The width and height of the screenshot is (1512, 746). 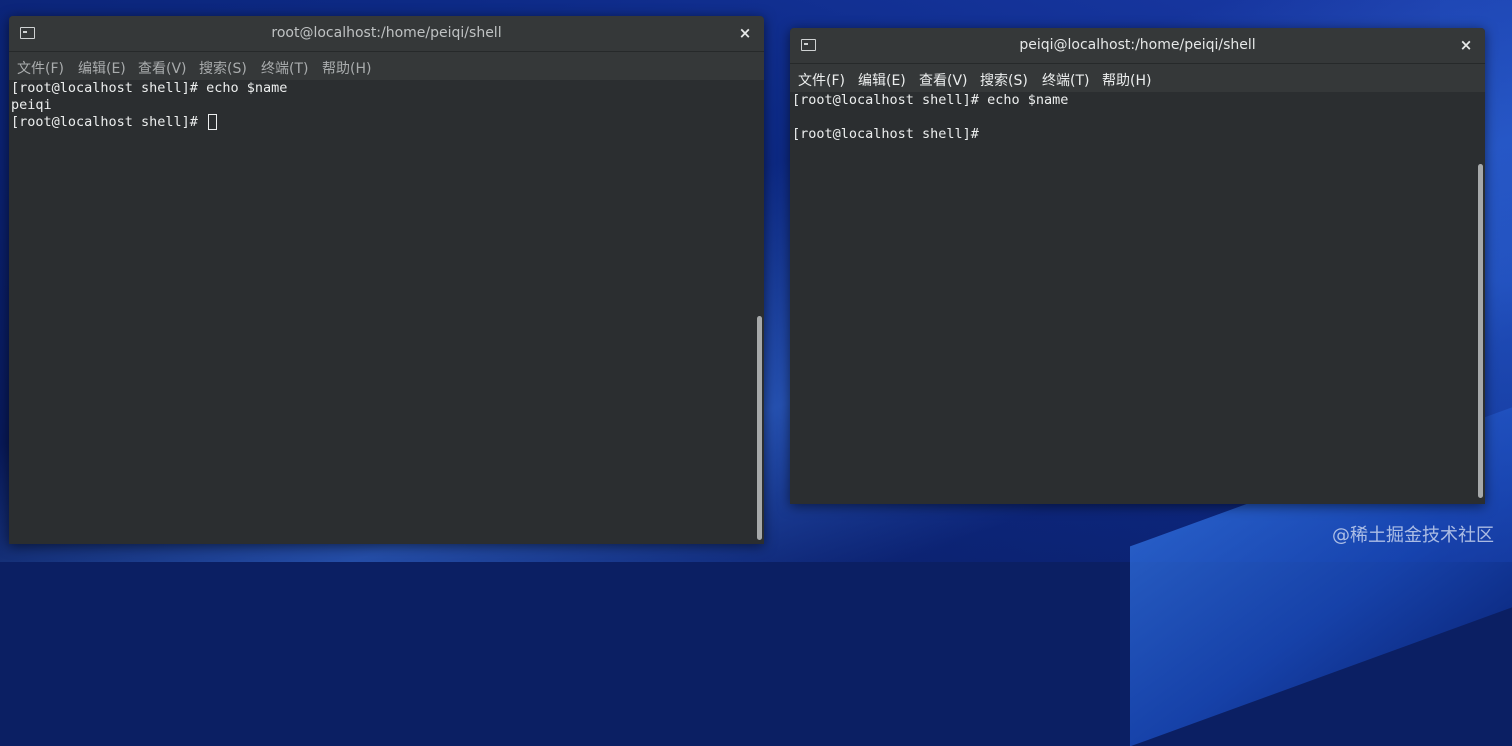 I want to click on text-cursor, so click(x=213, y=122).